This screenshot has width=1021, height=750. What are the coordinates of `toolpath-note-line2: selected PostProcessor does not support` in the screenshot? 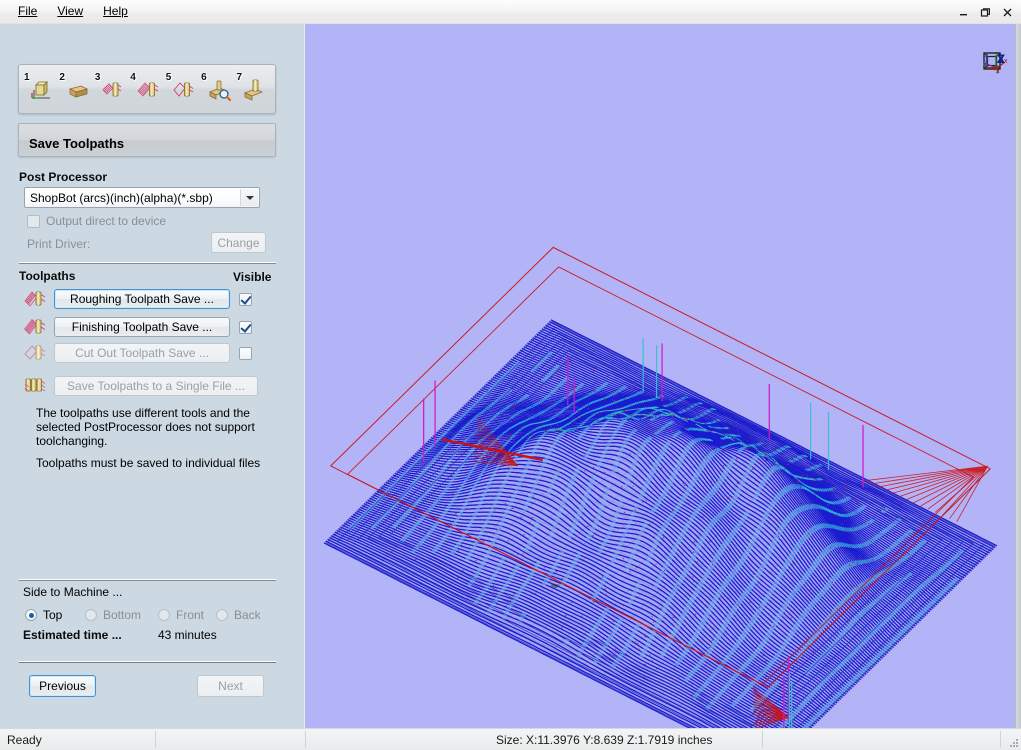 It's located at (145, 427).